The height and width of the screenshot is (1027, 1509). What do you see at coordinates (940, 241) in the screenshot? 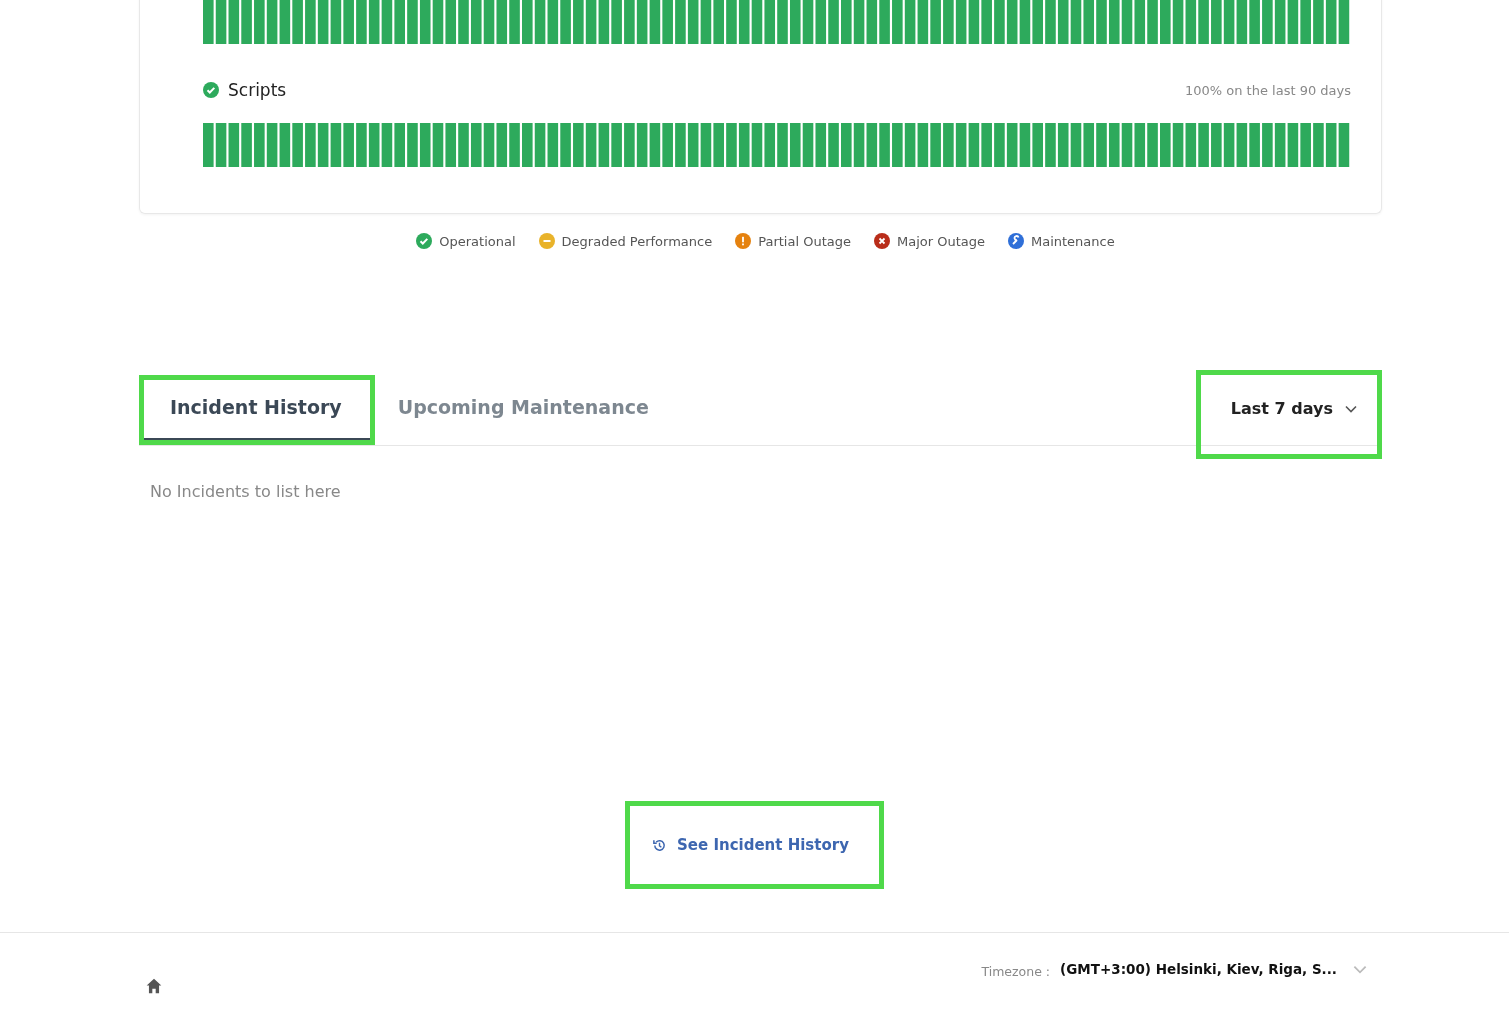
I see `legend-label: Major Outage` at bounding box center [940, 241].